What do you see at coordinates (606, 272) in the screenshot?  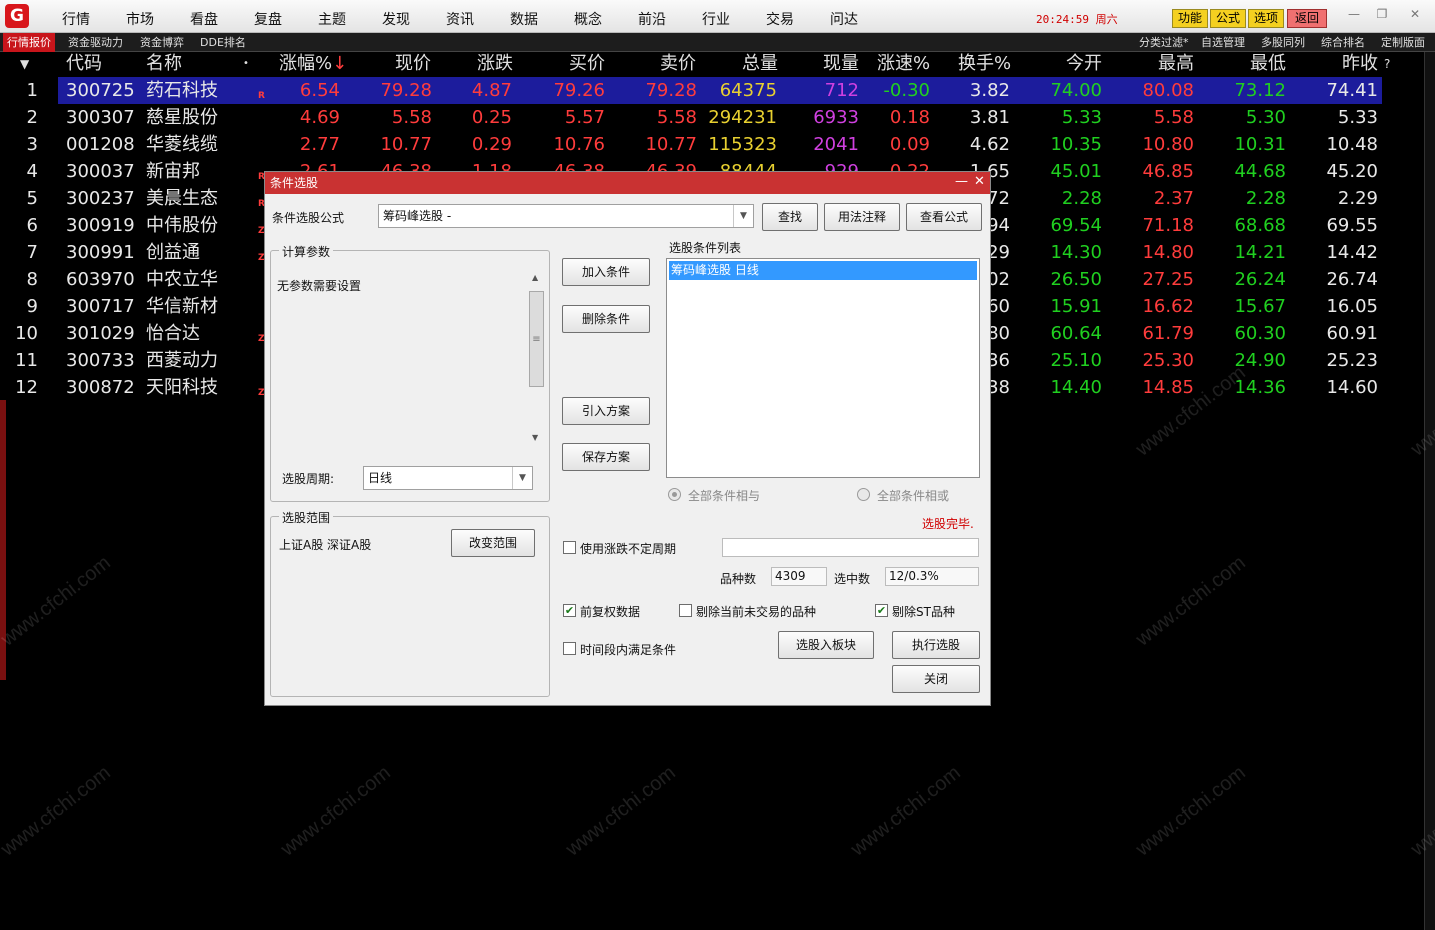 I see `add-condition-button: 加入条件` at bounding box center [606, 272].